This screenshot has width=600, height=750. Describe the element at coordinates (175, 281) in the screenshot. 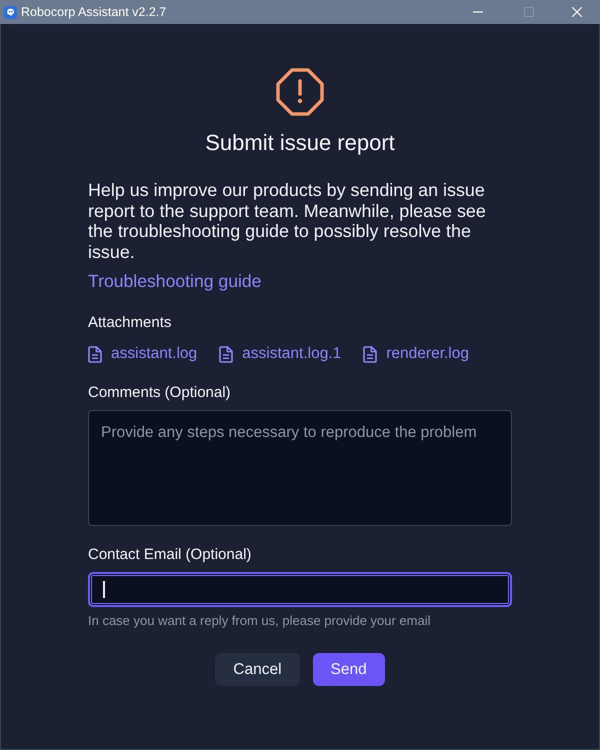

I see `troubleshooting-link: Troubleshooting guide` at that location.